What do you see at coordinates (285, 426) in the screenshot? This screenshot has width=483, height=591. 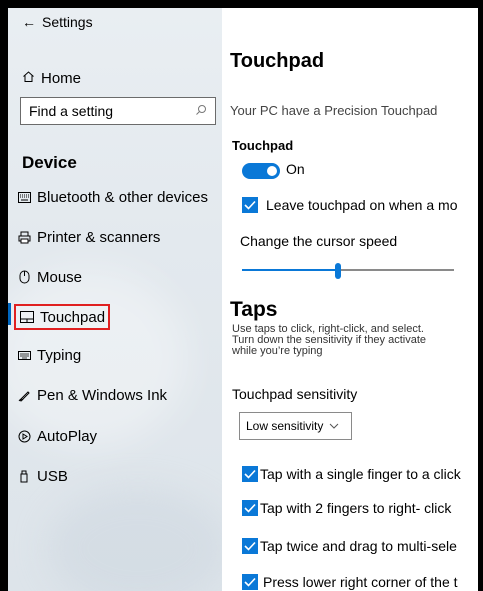 I see `sensitivity-value: Low sensitivity` at bounding box center [285, 426].